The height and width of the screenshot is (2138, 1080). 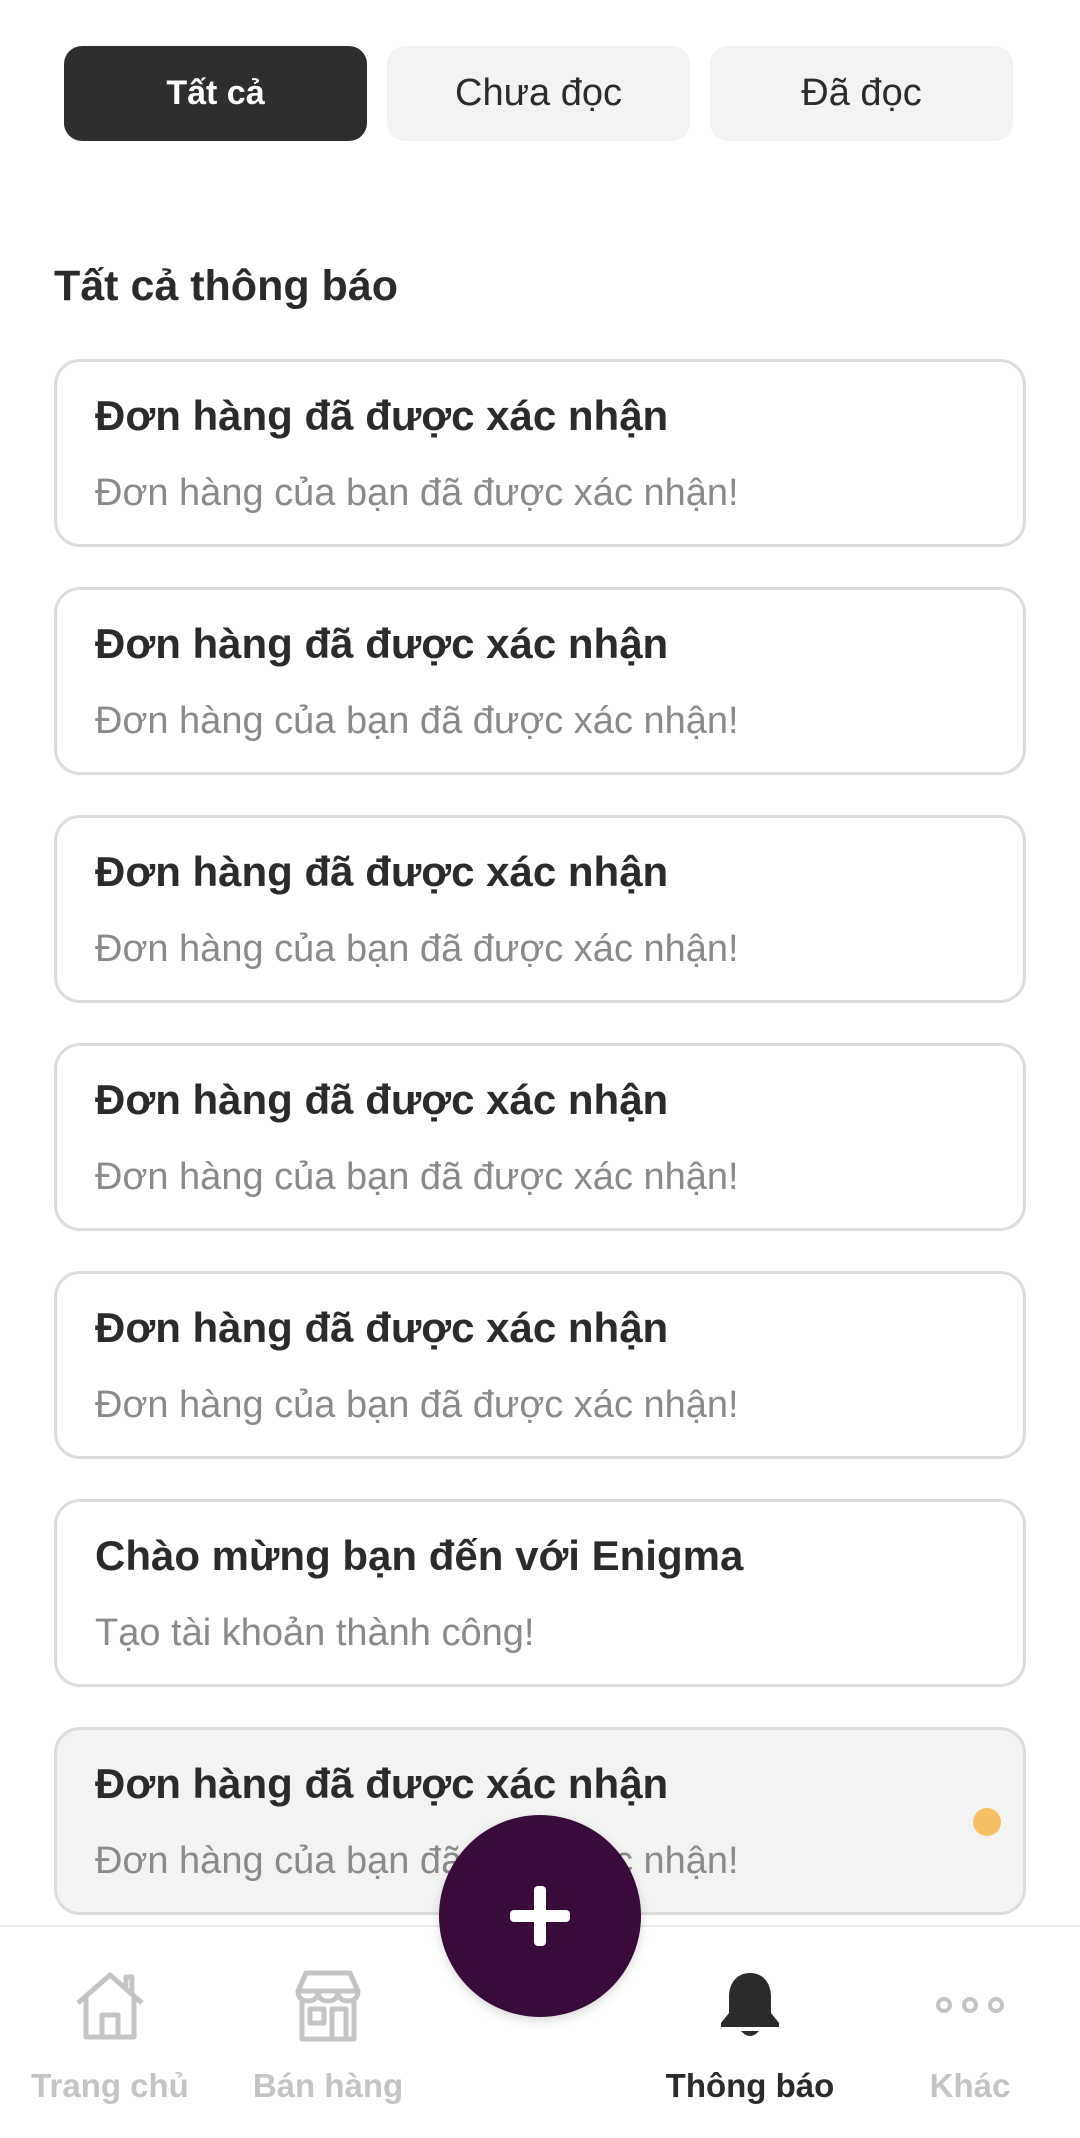 I want to click on tab-unread: Chưa đọc, so click(x=538, y=93).